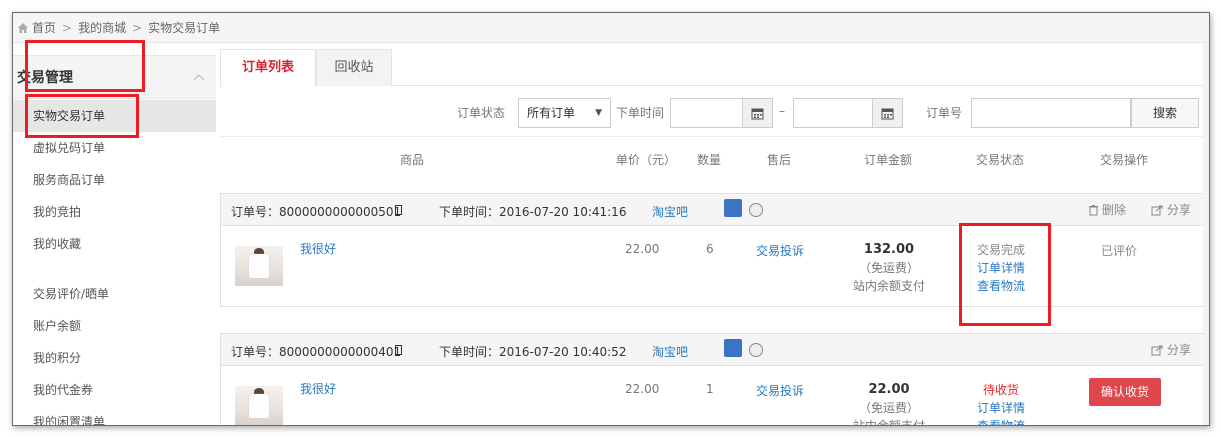  Describe the element at coordinates (710, 249) in the screenshot. I see `quantity: 6` at that location.